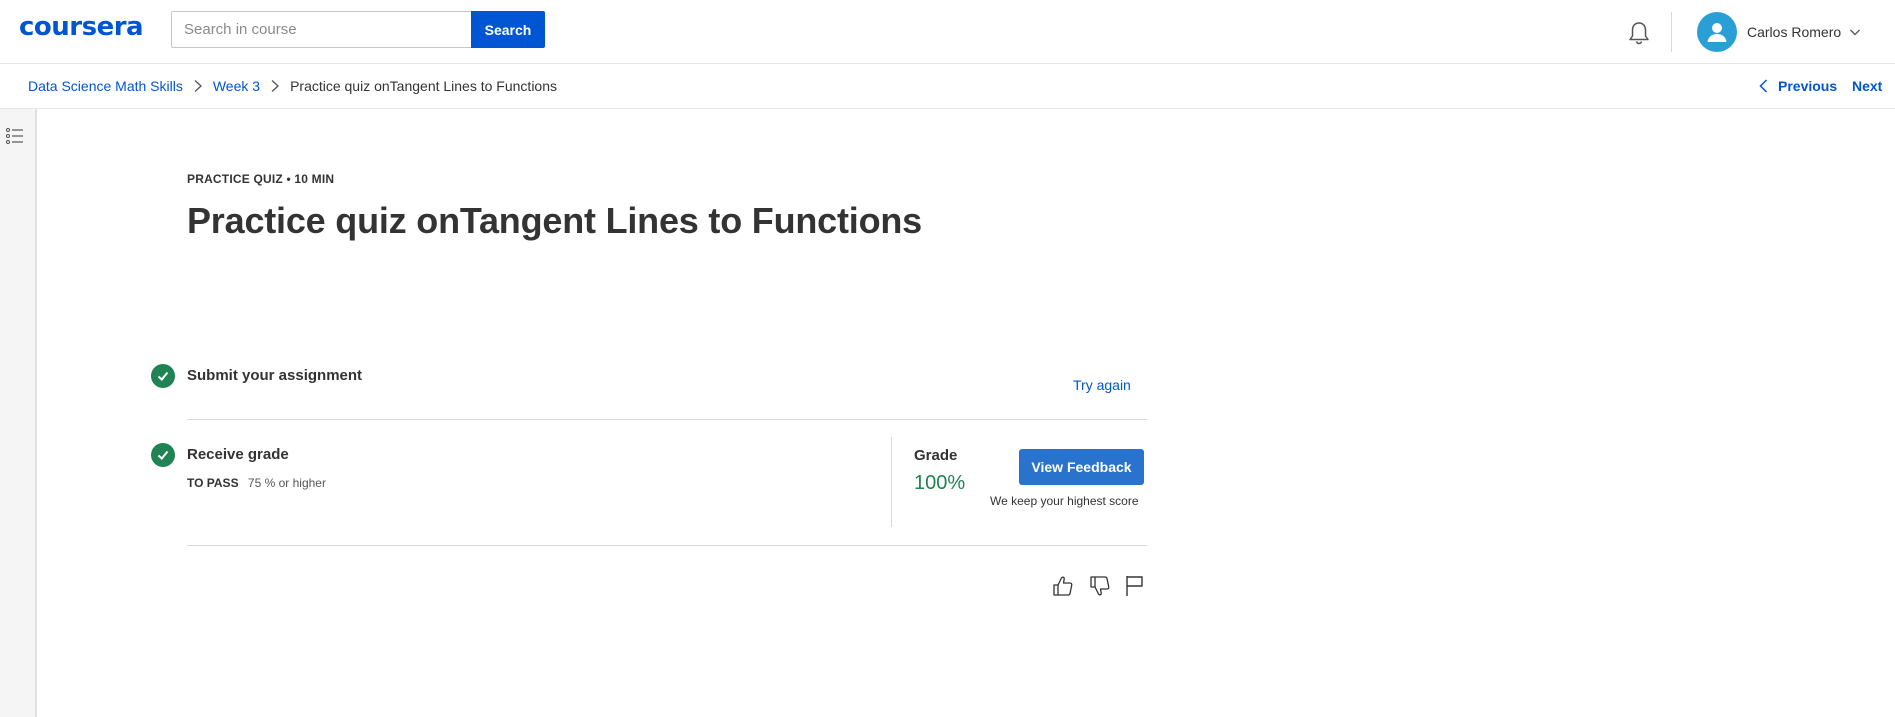 Image resolution: width=1895 pixels, height=717 pixels. I want to click on bell-icon, so click(1639, 33).